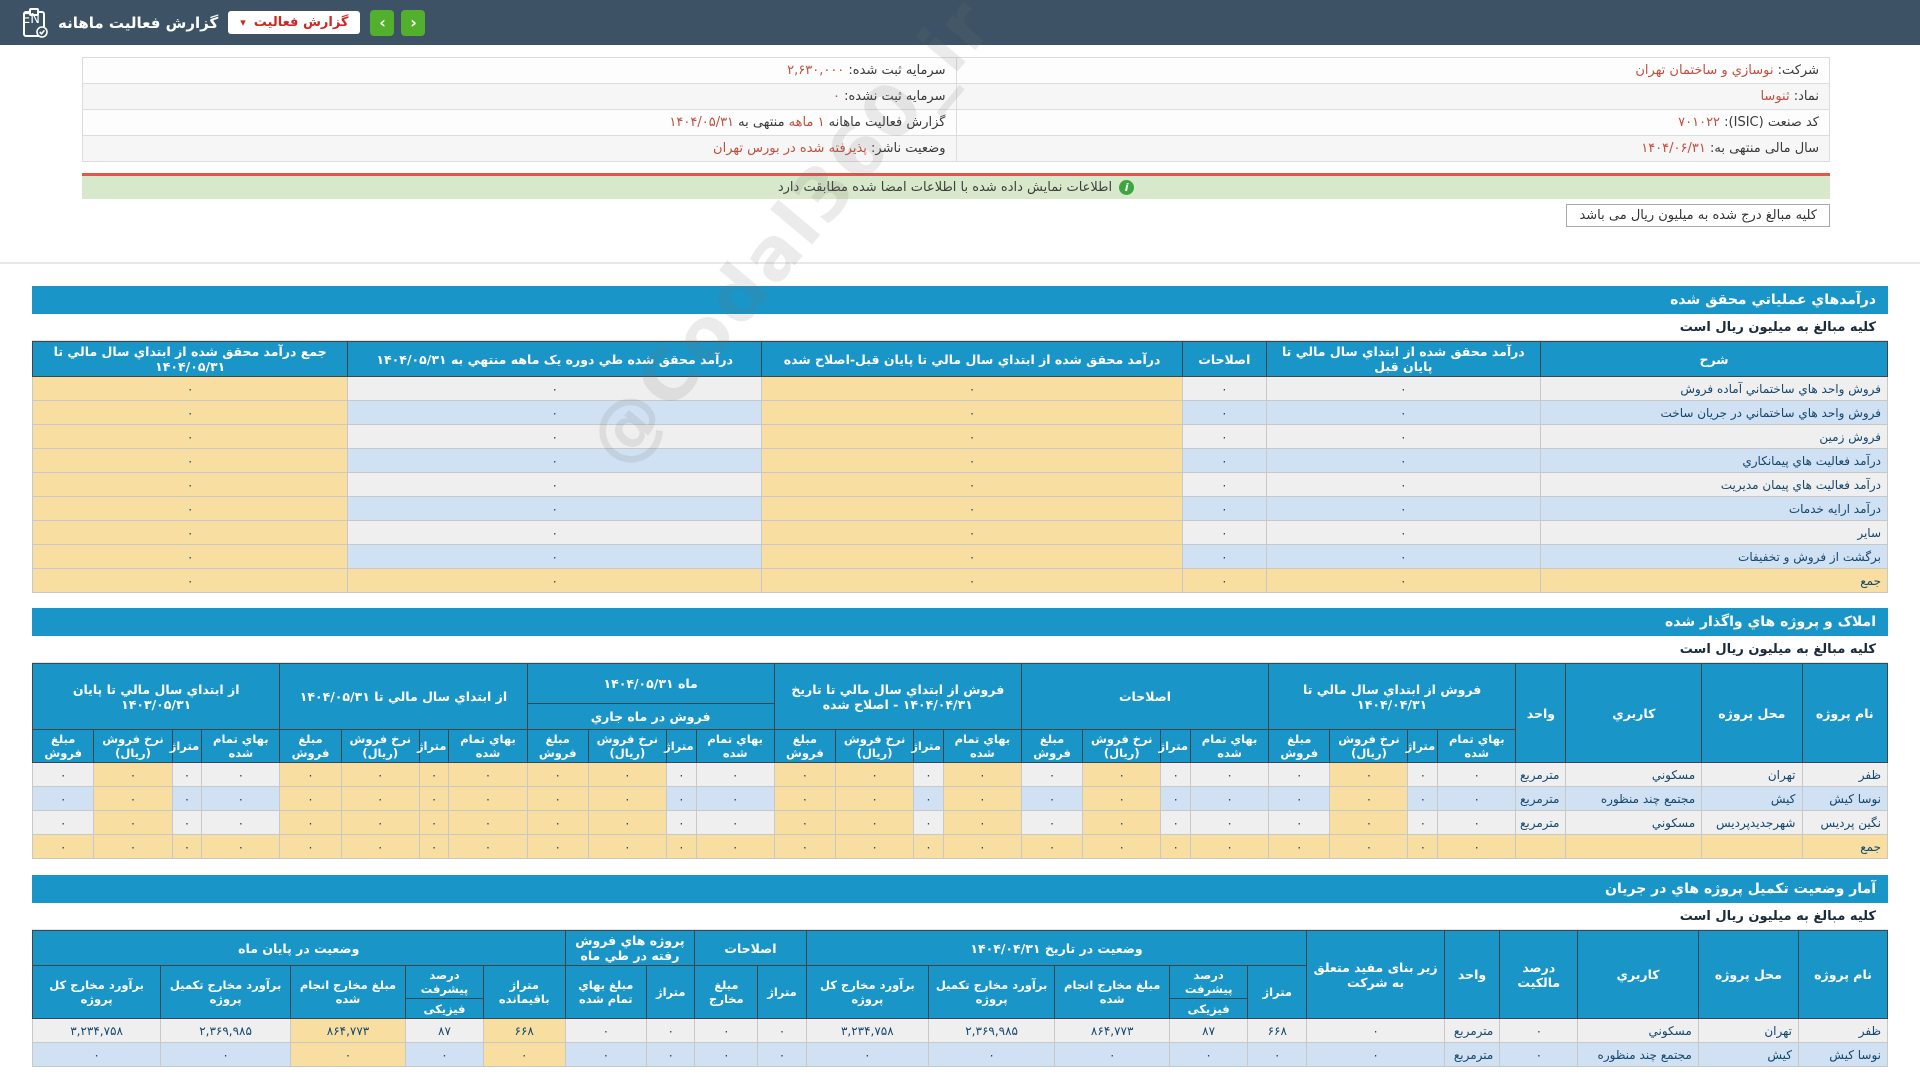  I want to click on info-value: ۰, so click(836, 96).